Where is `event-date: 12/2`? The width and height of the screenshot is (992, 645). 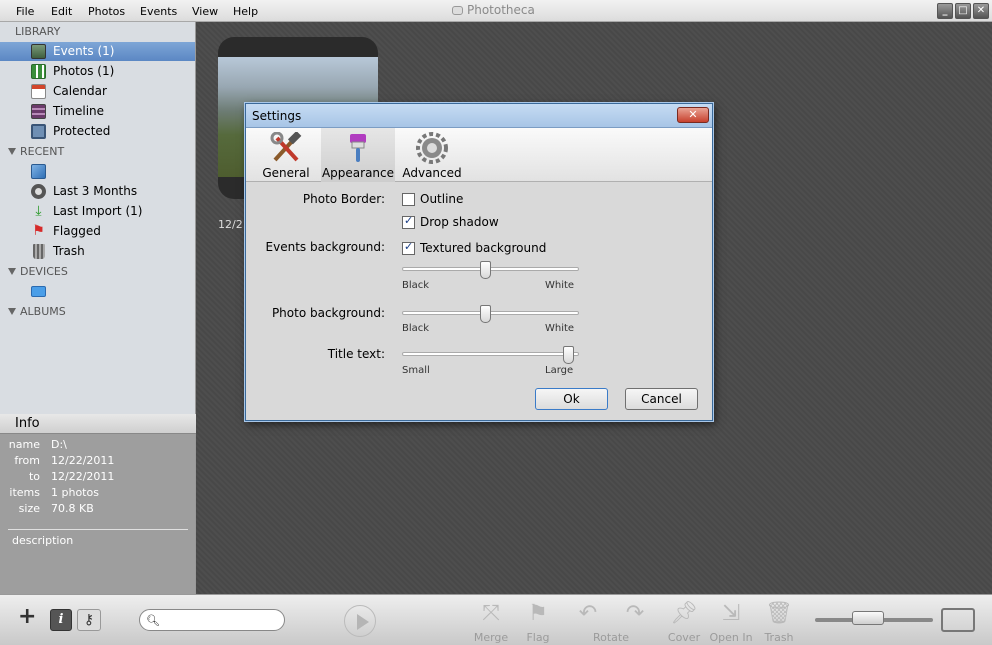 event-date: 12/2 is located at coordinates (230, 224).